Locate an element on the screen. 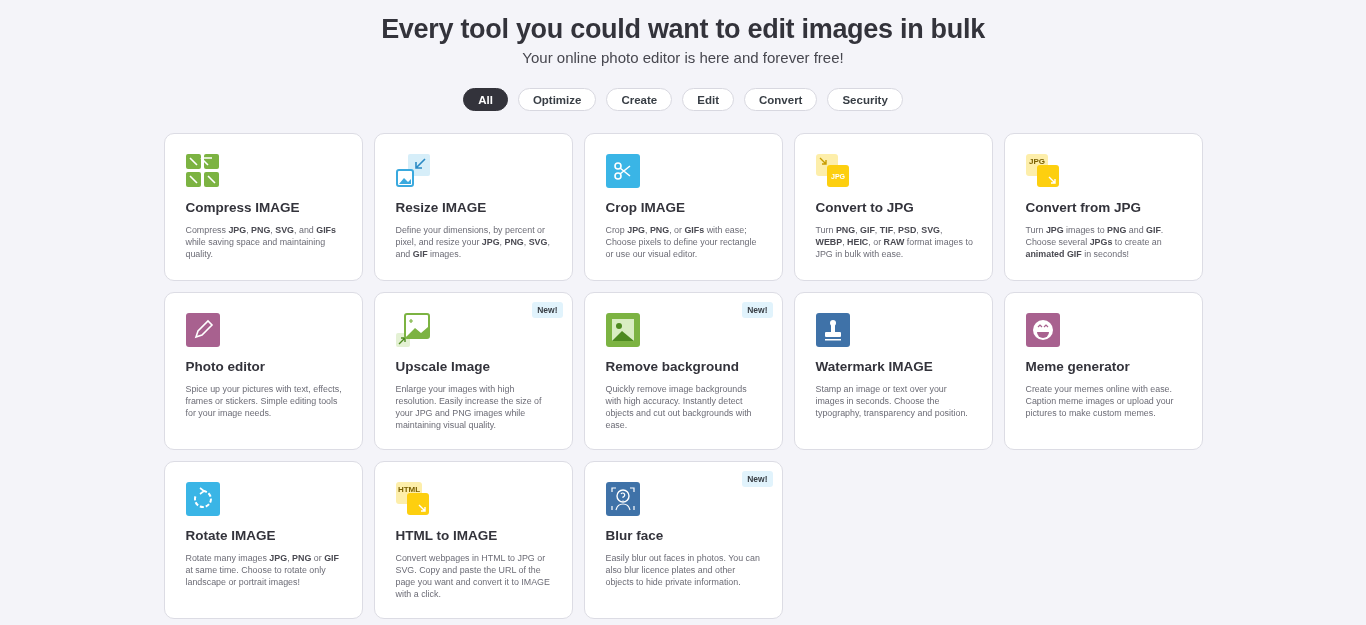 This screenshot has width=1366, height=625. upscale-image-icon is located at coordinates (412, 330).